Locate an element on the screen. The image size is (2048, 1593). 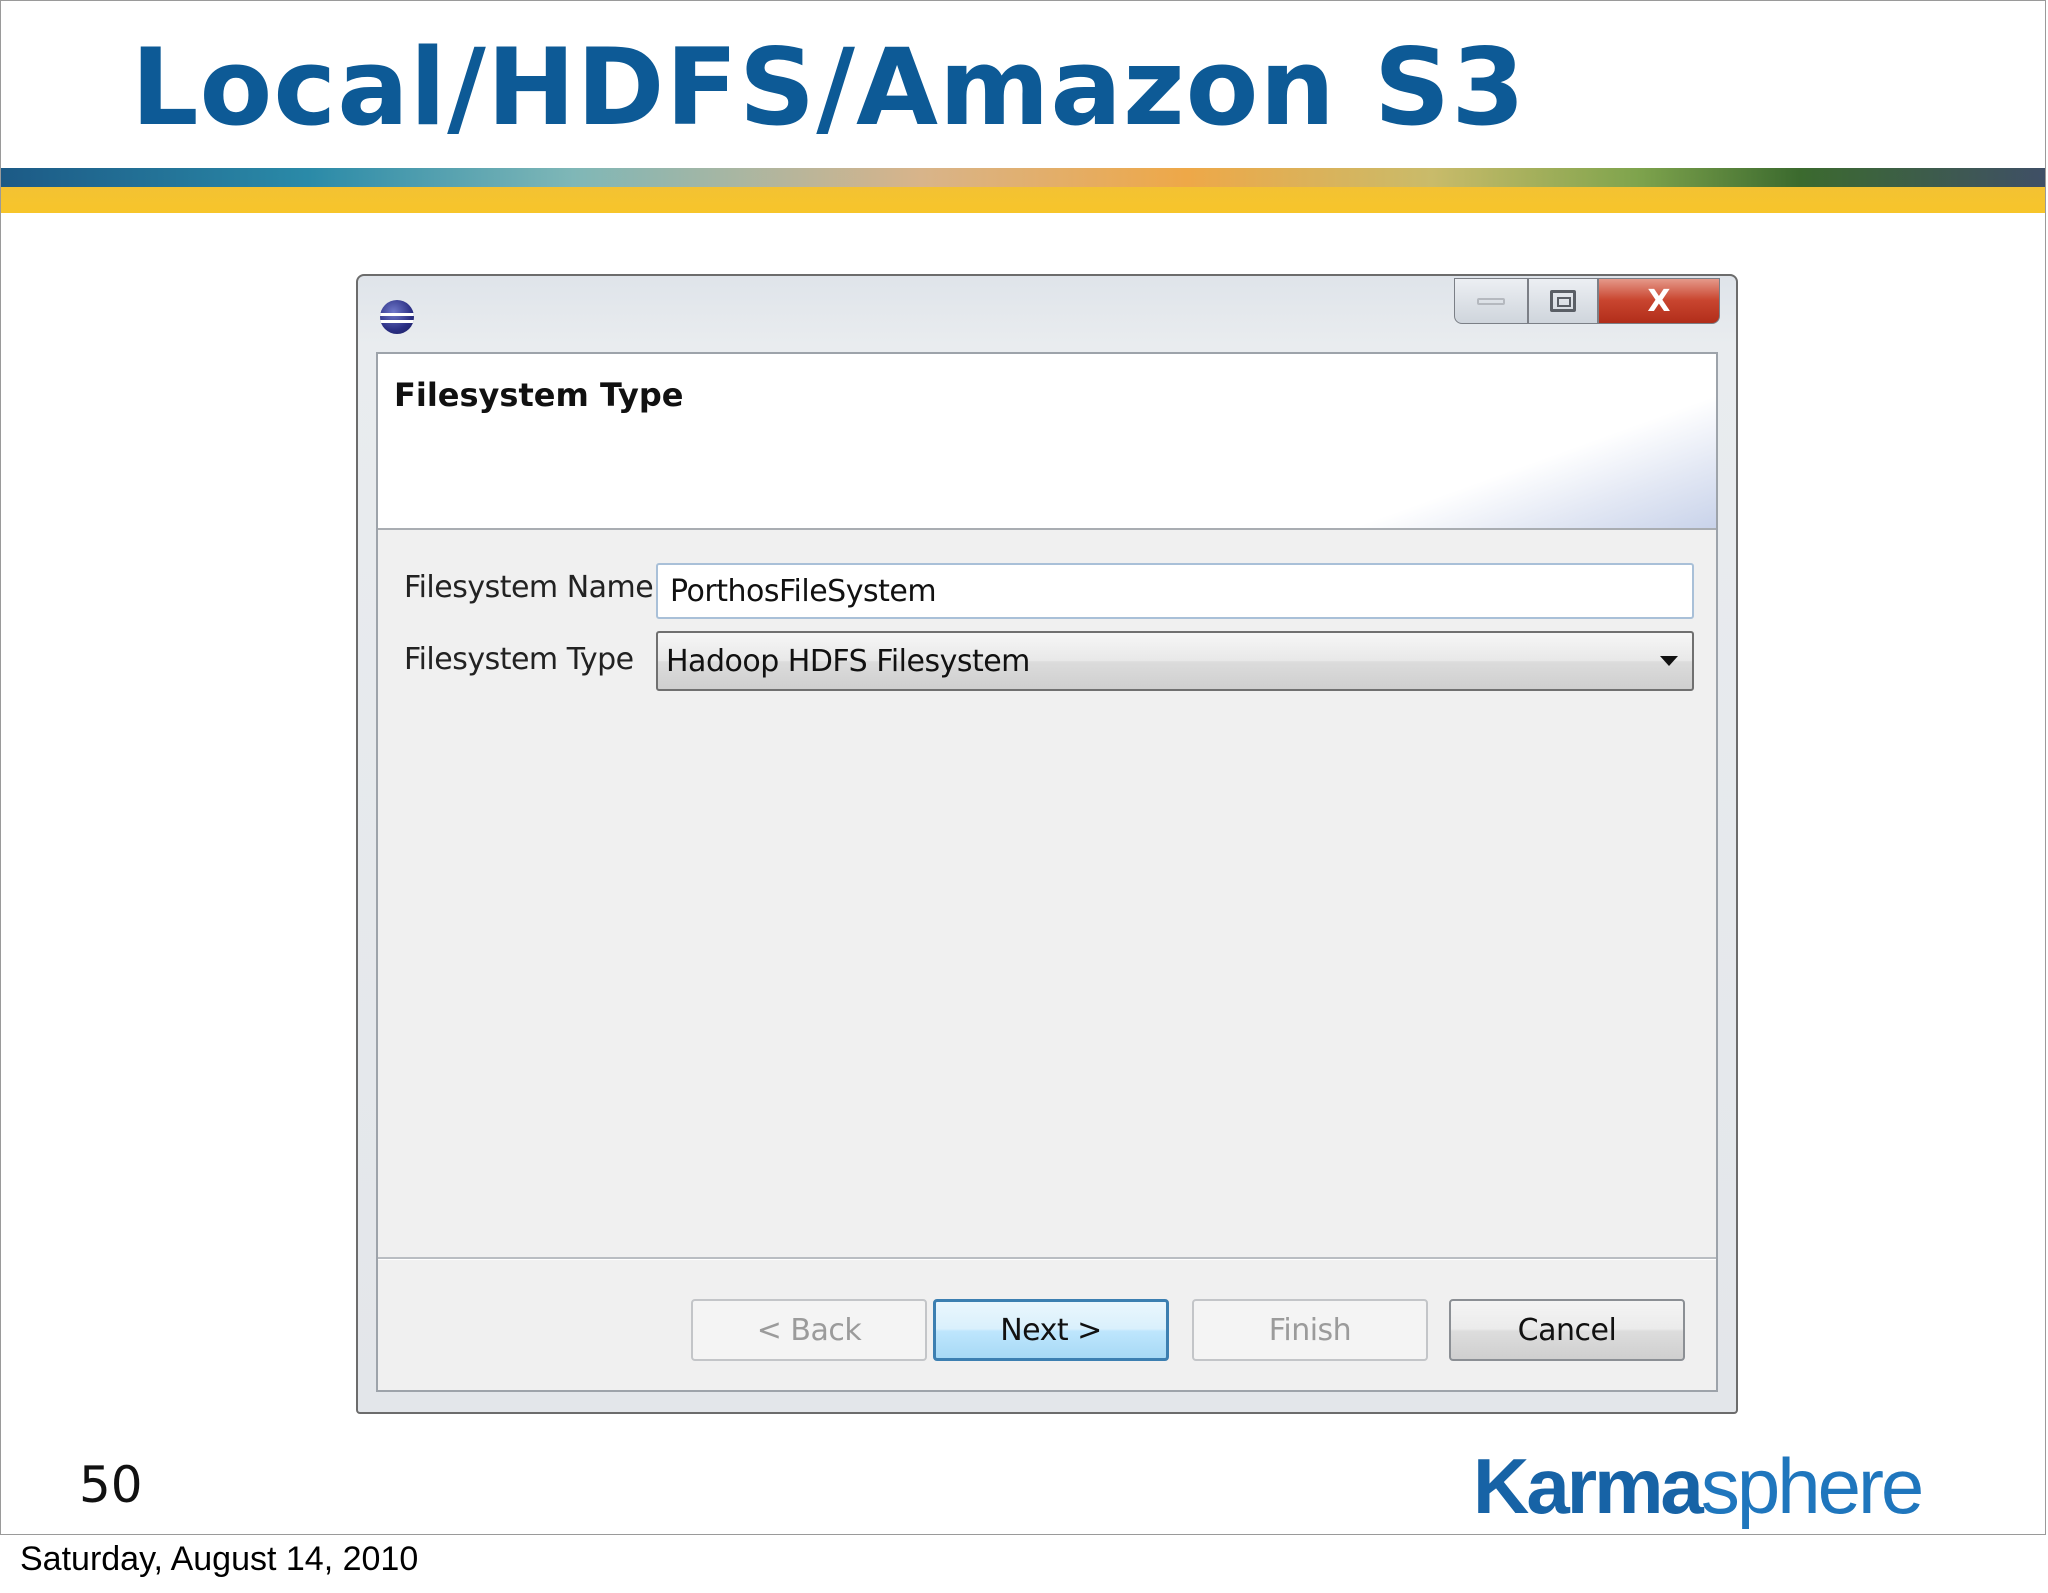
finish-button: Finish is located at coordinates (1310, 1330).